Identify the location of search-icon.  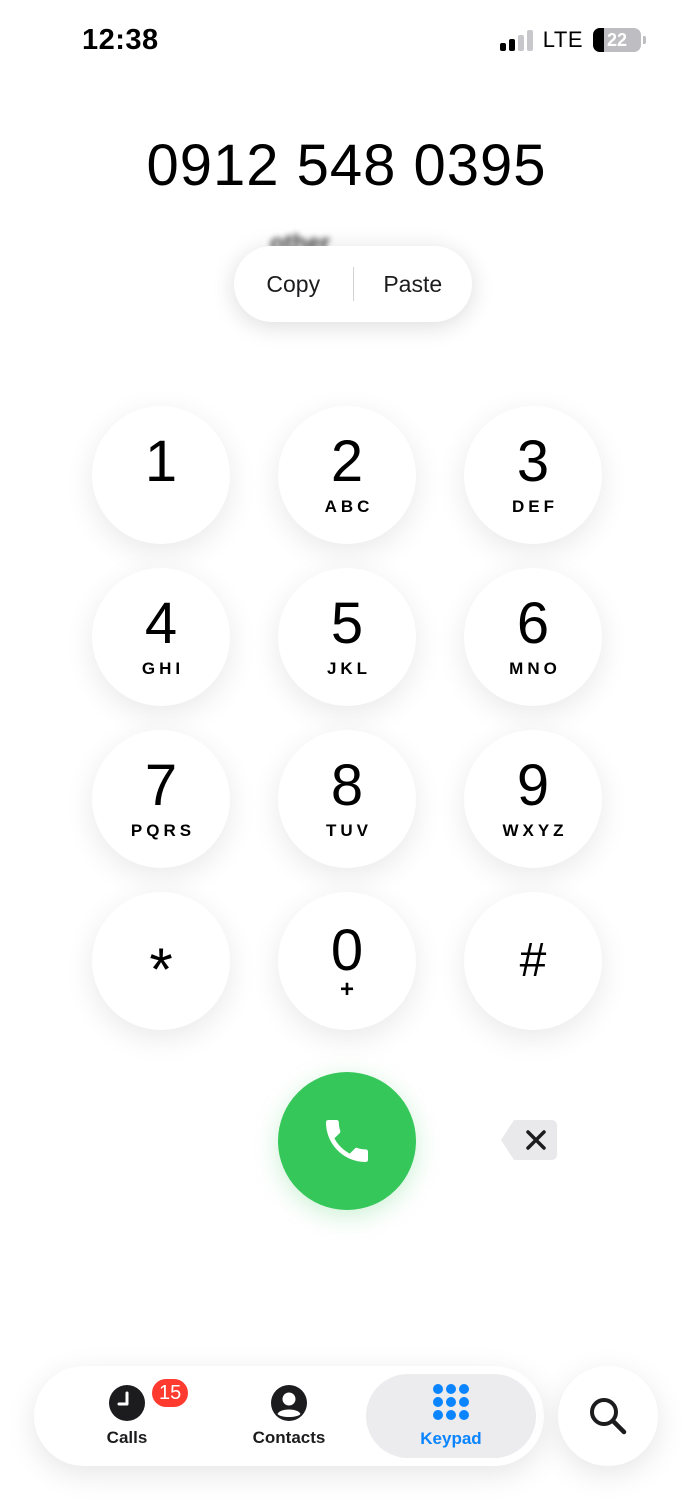
(608, 1416).